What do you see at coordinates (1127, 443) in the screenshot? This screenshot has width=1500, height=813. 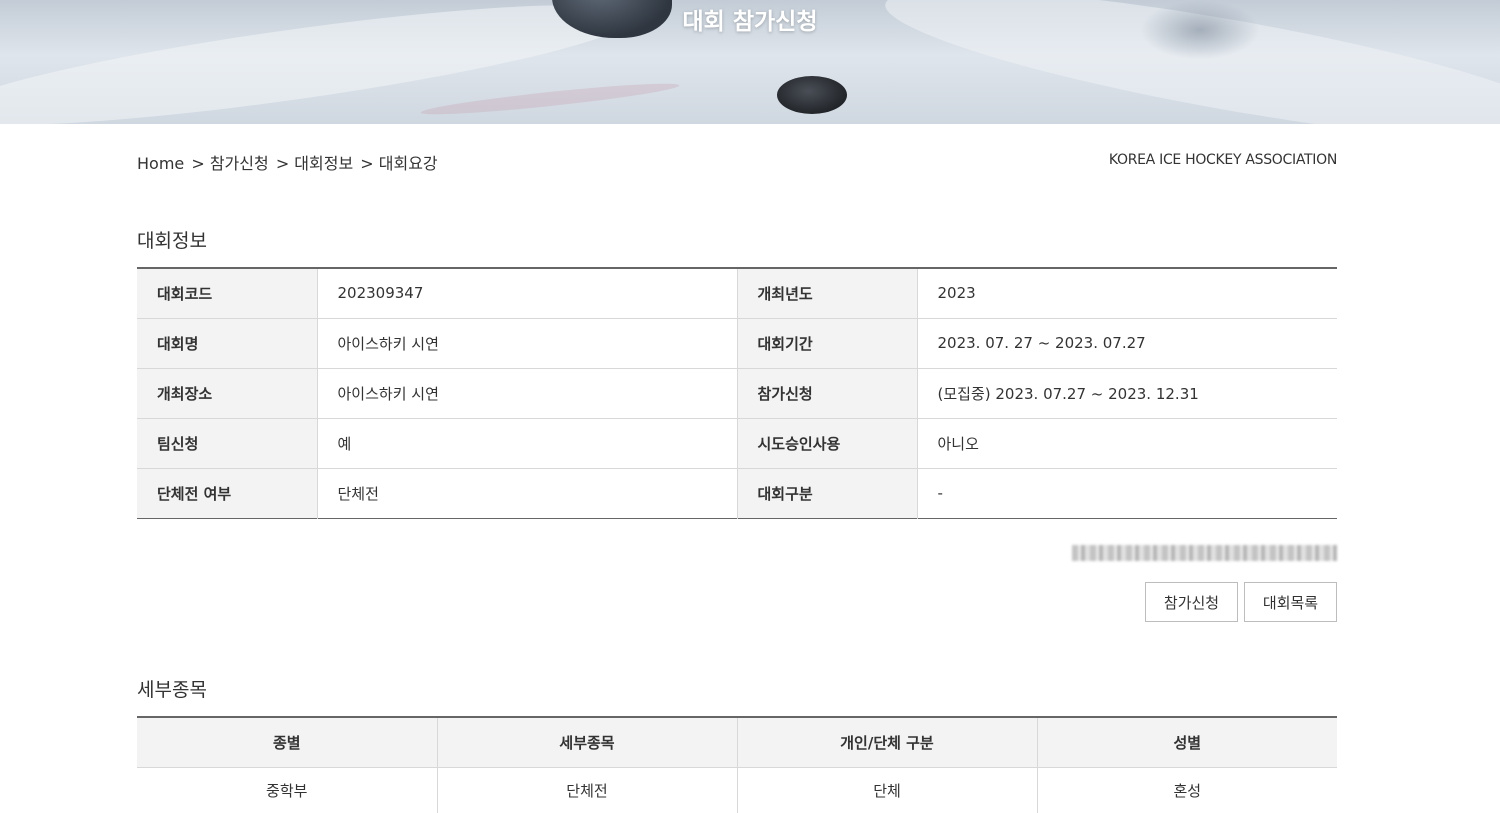 I see `info-value: 아니오` at bounding box center [1127, 443].